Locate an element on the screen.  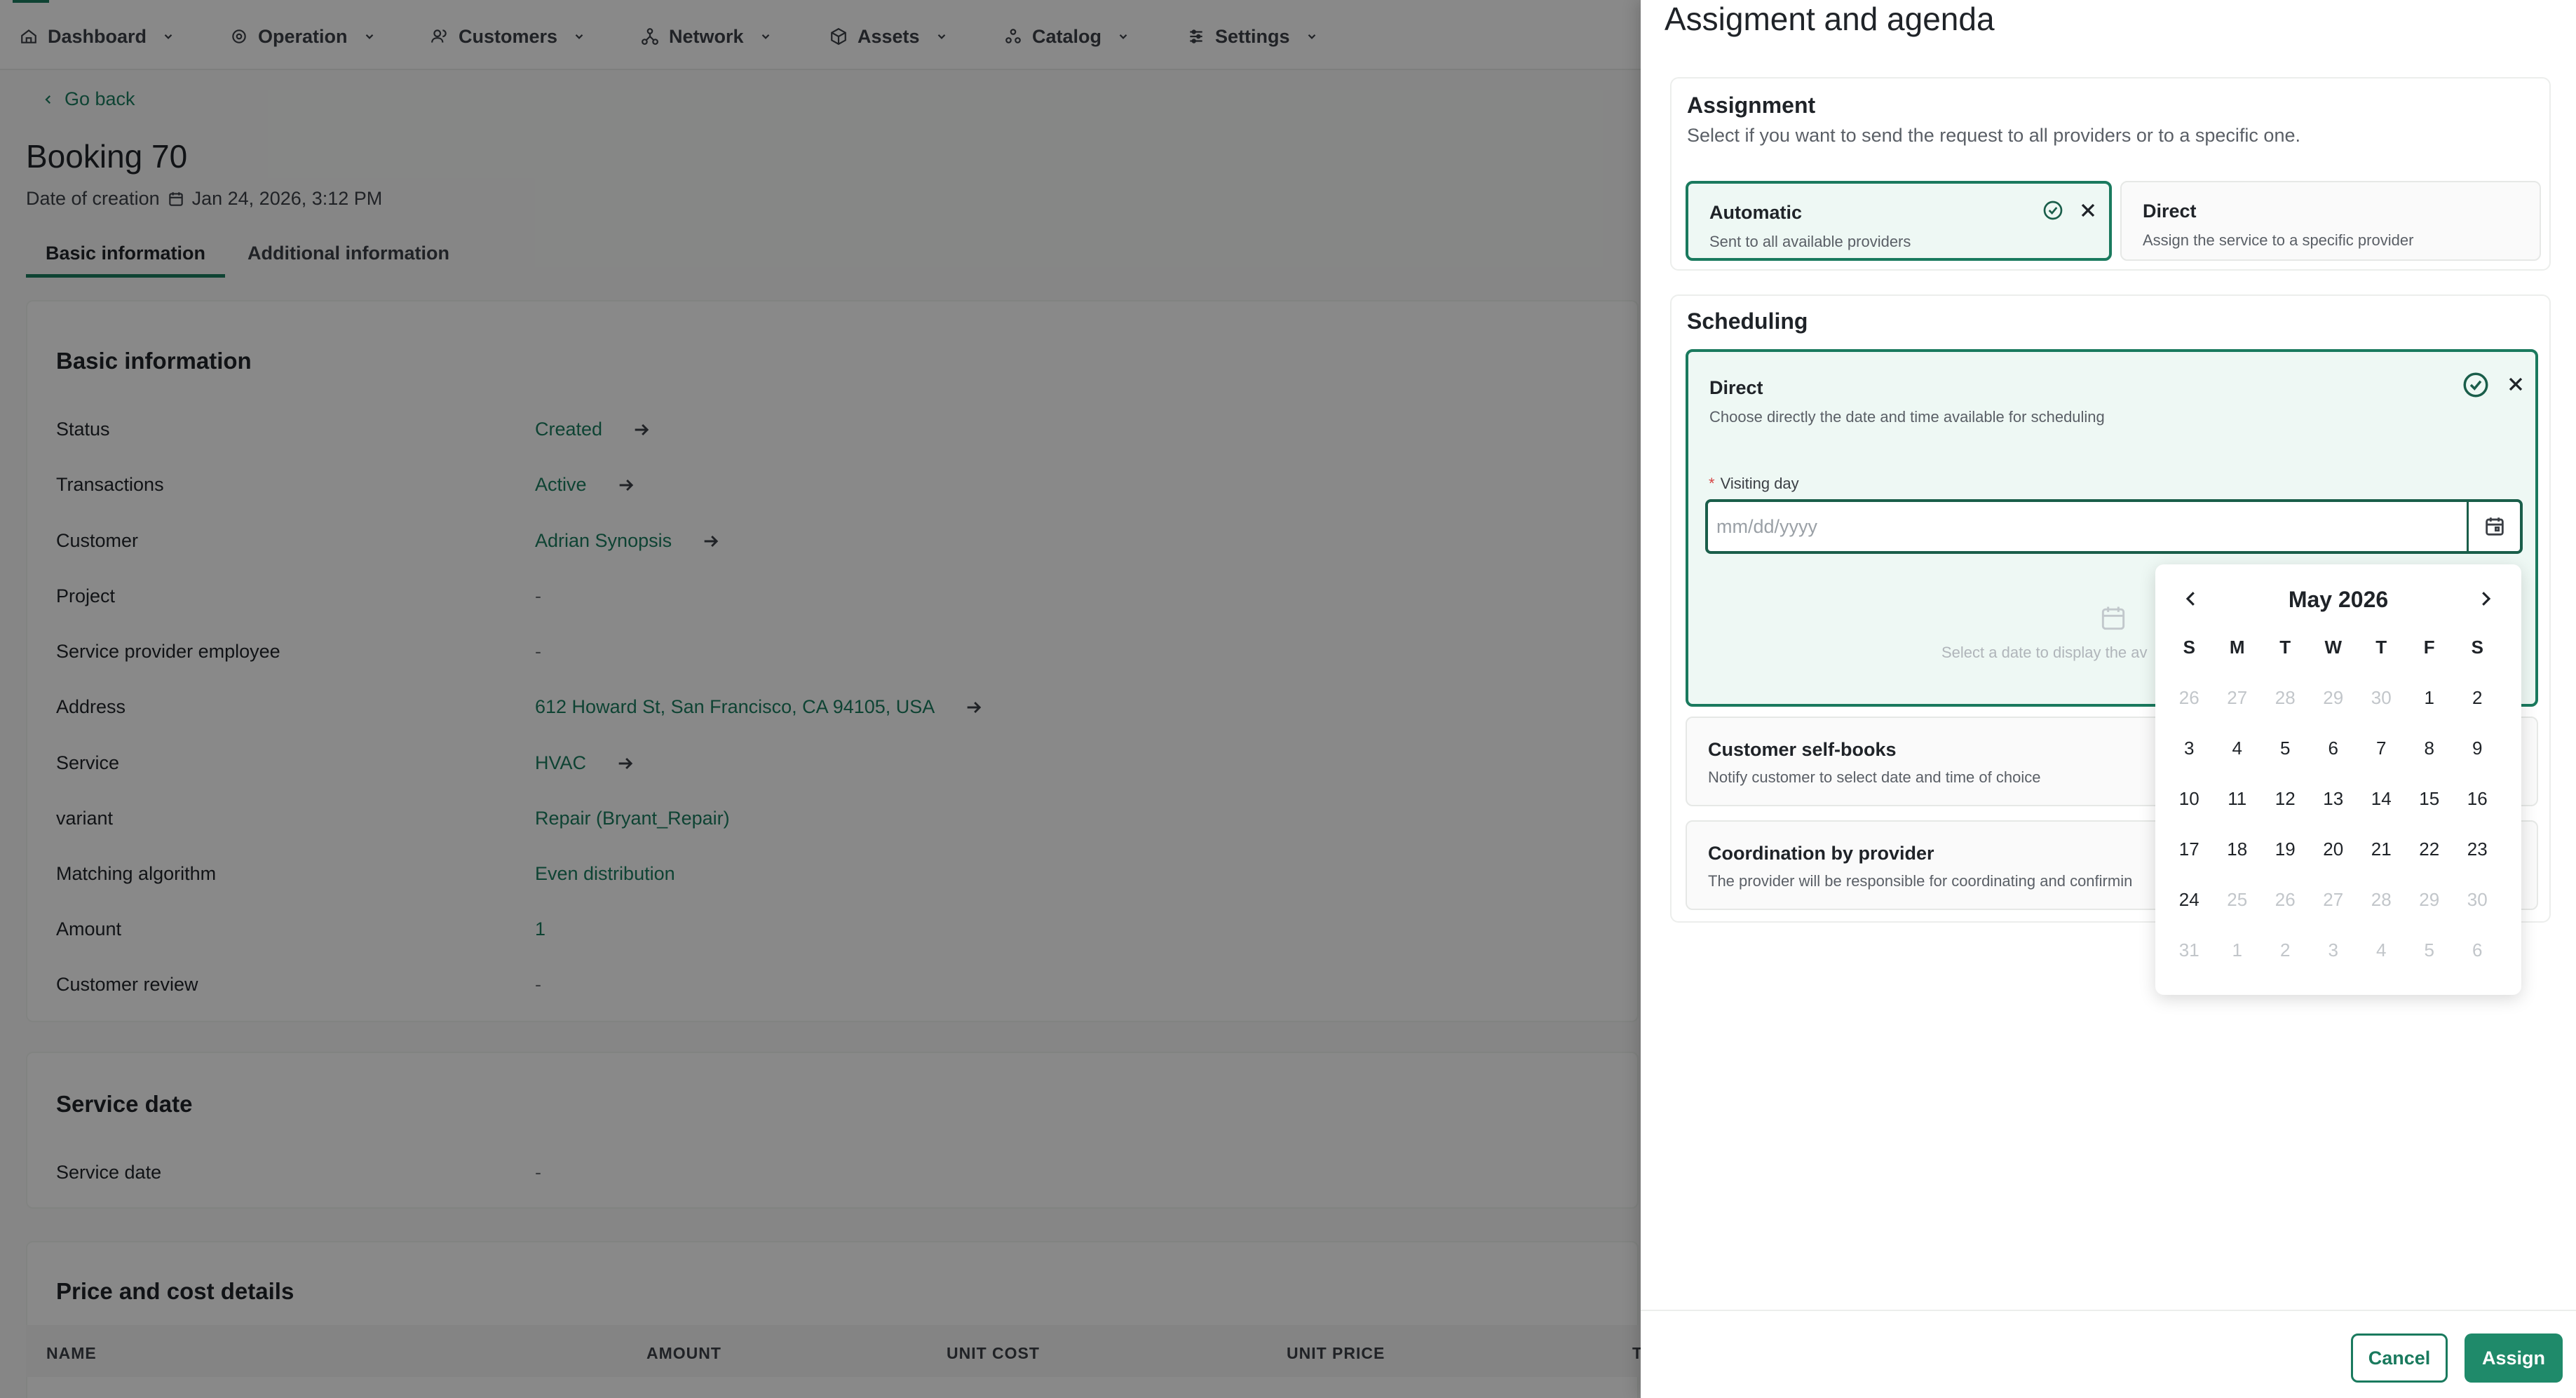
calendar-week-row: 10 11 12 13 14 15 16 is located at coordinates (2333, 803).